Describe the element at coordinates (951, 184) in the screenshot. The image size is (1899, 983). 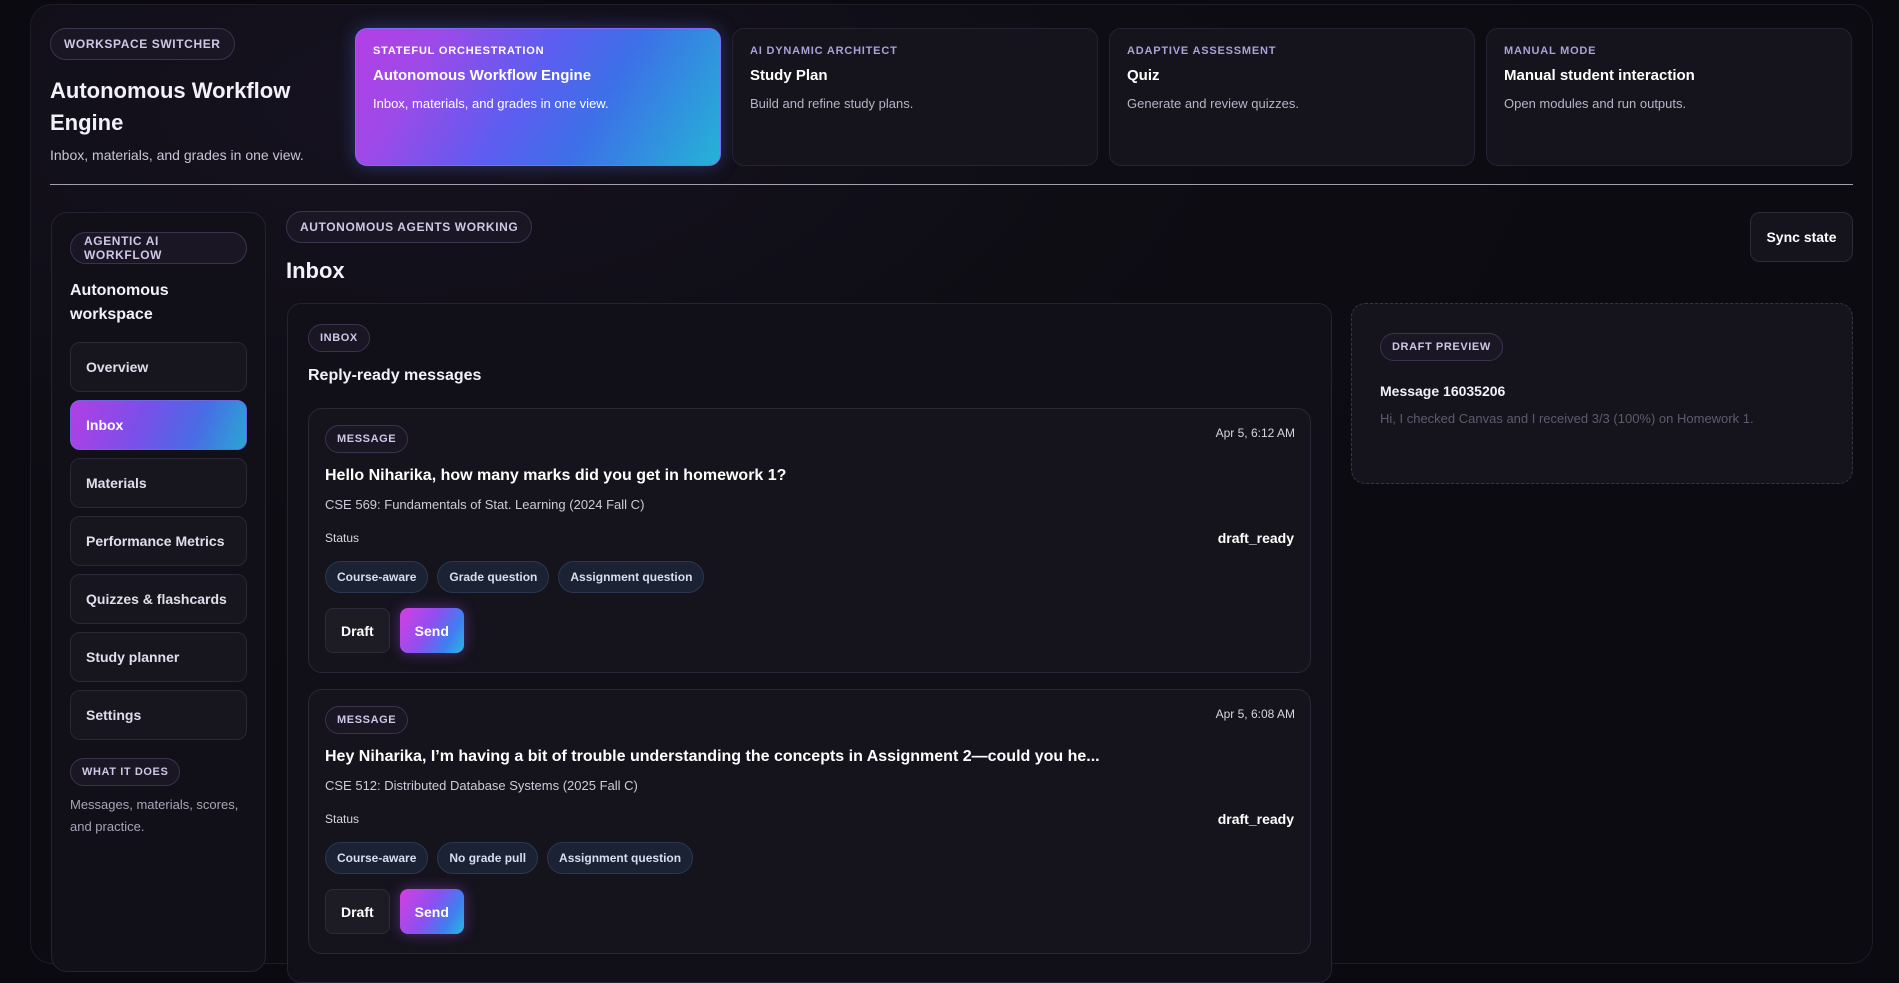
I see `header-divider` at that location.